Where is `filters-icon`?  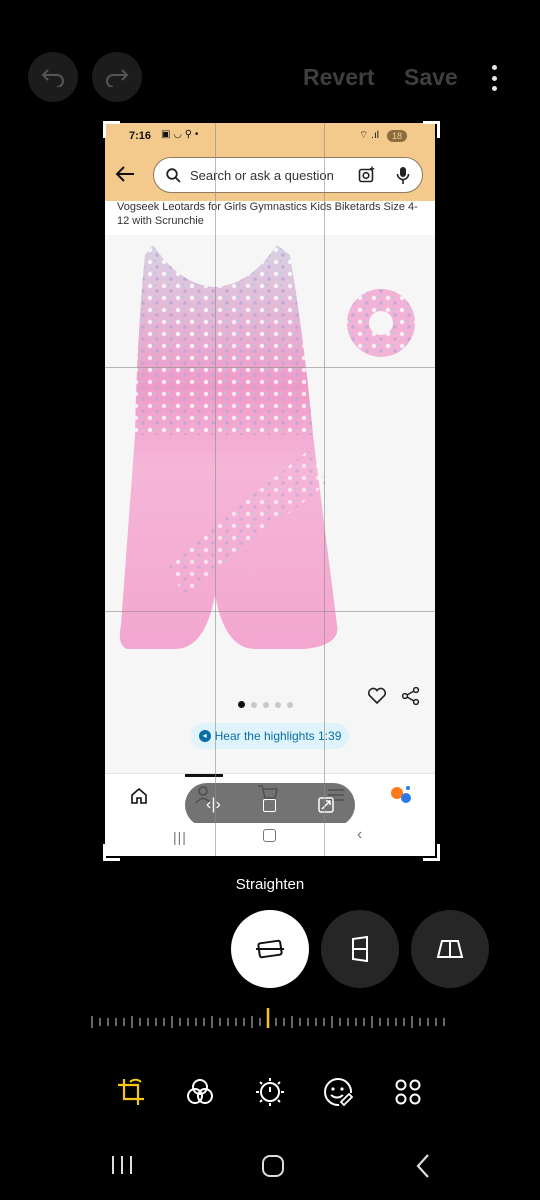
filters-icon is located at coordinates (200, 1091).